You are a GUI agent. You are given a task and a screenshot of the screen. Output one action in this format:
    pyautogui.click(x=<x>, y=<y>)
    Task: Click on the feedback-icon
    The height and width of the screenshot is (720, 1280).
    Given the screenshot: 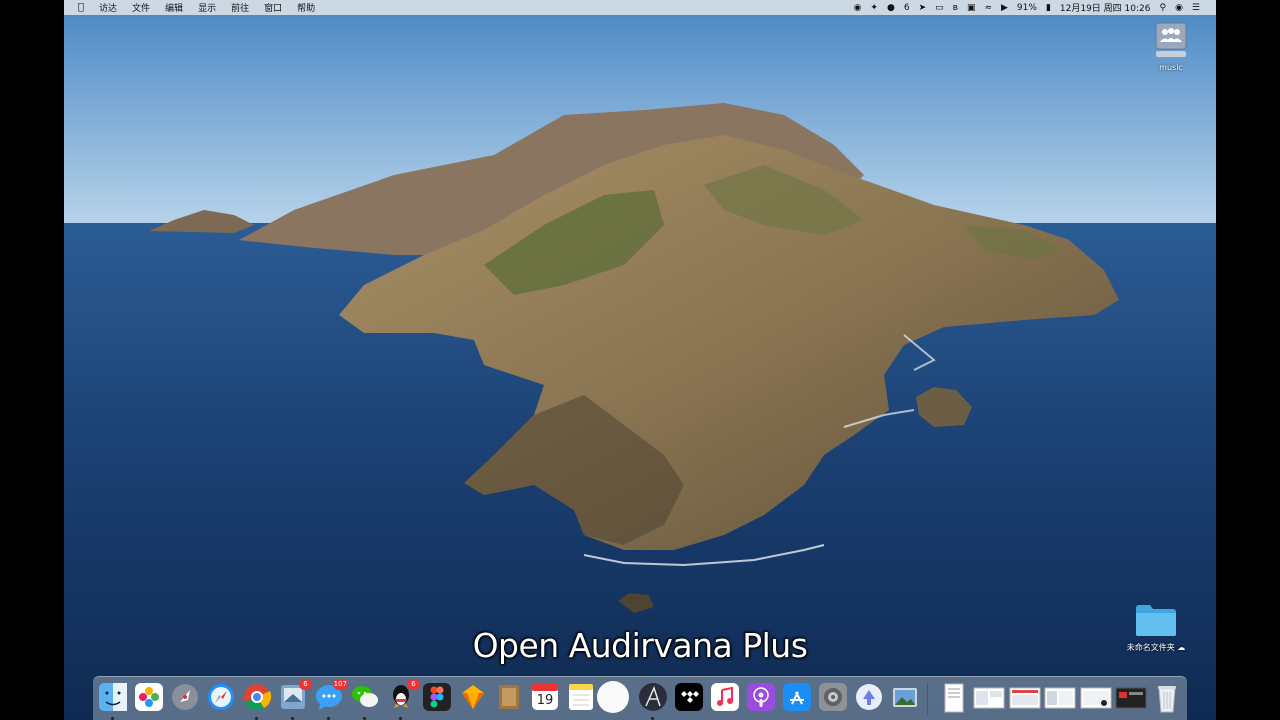 What is the action you would take?
    pyautogui.click(x=869, y=697)
    